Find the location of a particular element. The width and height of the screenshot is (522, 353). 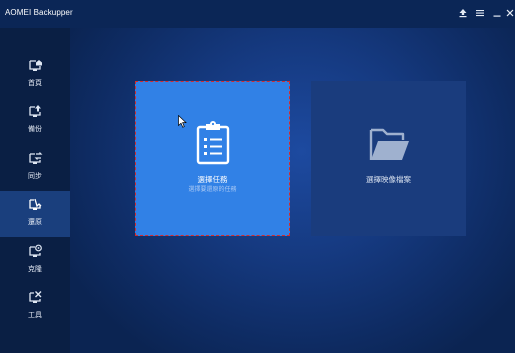

clone-icon is located at coordinates (35, 251).